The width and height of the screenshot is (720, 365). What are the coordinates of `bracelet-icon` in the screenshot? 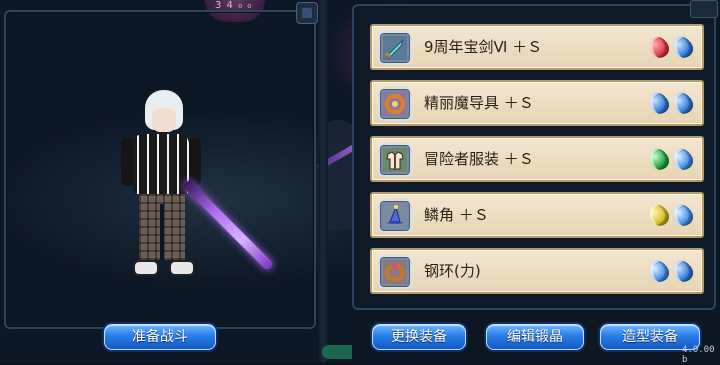 It's located at (395, 272).